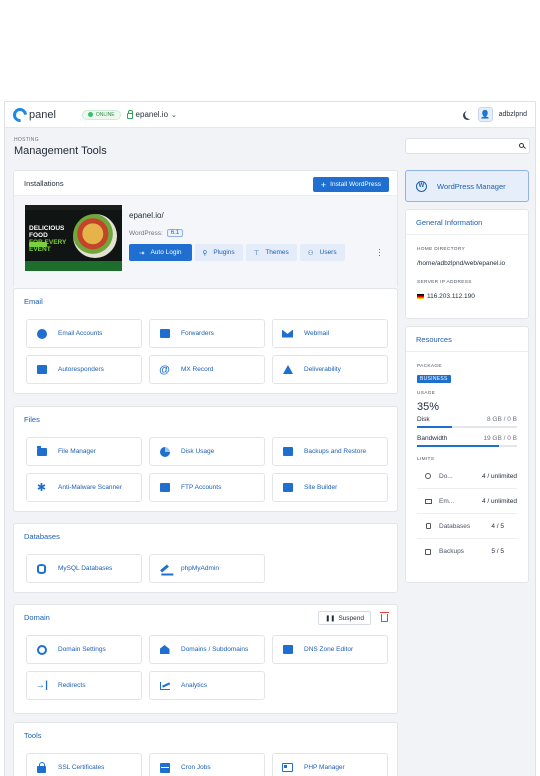 Image resolution: width=540 pixels, height=776 pixels. Describe the element at coordinates (175, 233) in the screenshot. I see `version-badge: 6.1` at that location.